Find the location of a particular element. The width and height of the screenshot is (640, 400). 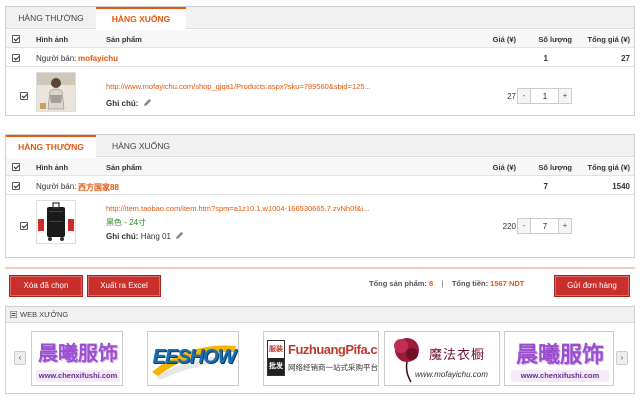

cart-tabs-1: HÀNG THƯỜNG HÀNG XUỐNG is located at coordinates (320, 18).